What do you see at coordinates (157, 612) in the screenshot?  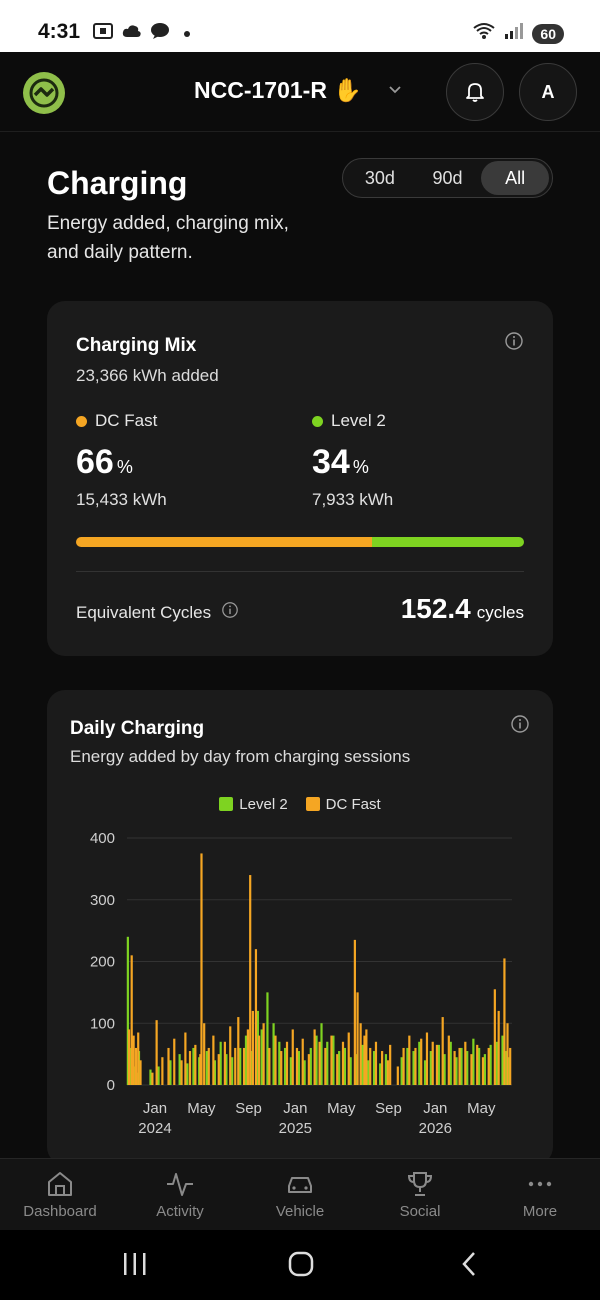 I see `equivalent-cycles-row: Equivalent Cycles` at bounding box center [157, 612].